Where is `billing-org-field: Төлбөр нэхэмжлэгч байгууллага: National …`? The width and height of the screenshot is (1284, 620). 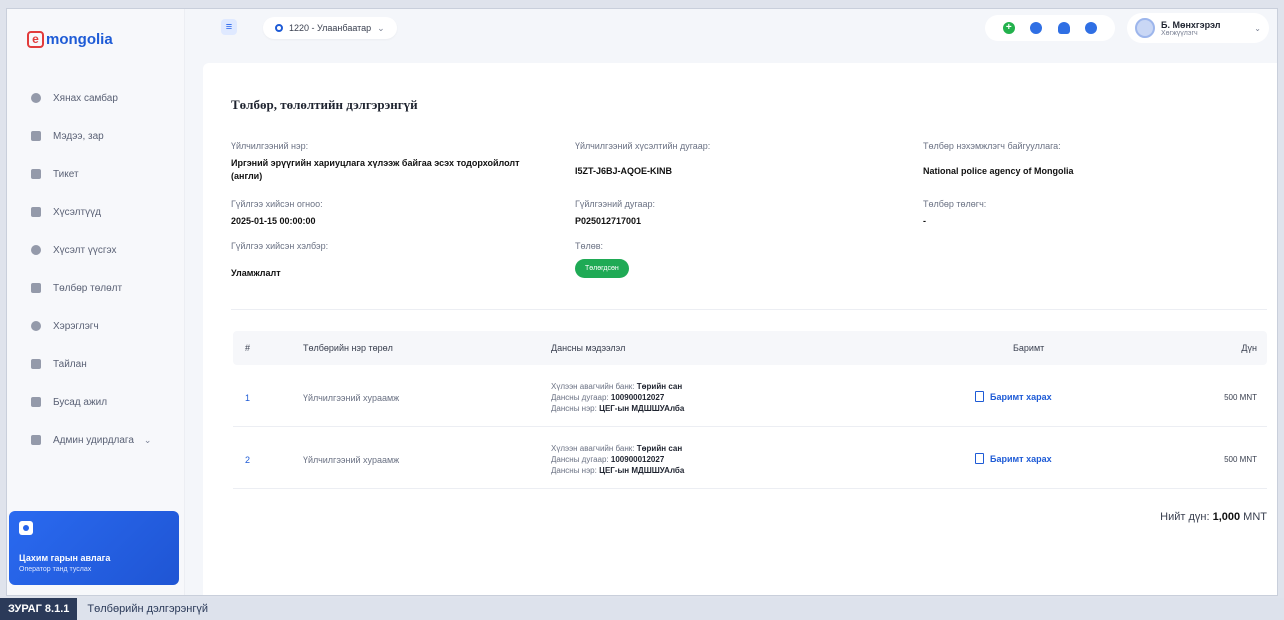
billing-org-field: Төлбөр нэхэмжлэгч байгууллага: National … is located at coordinates (1083, 159).